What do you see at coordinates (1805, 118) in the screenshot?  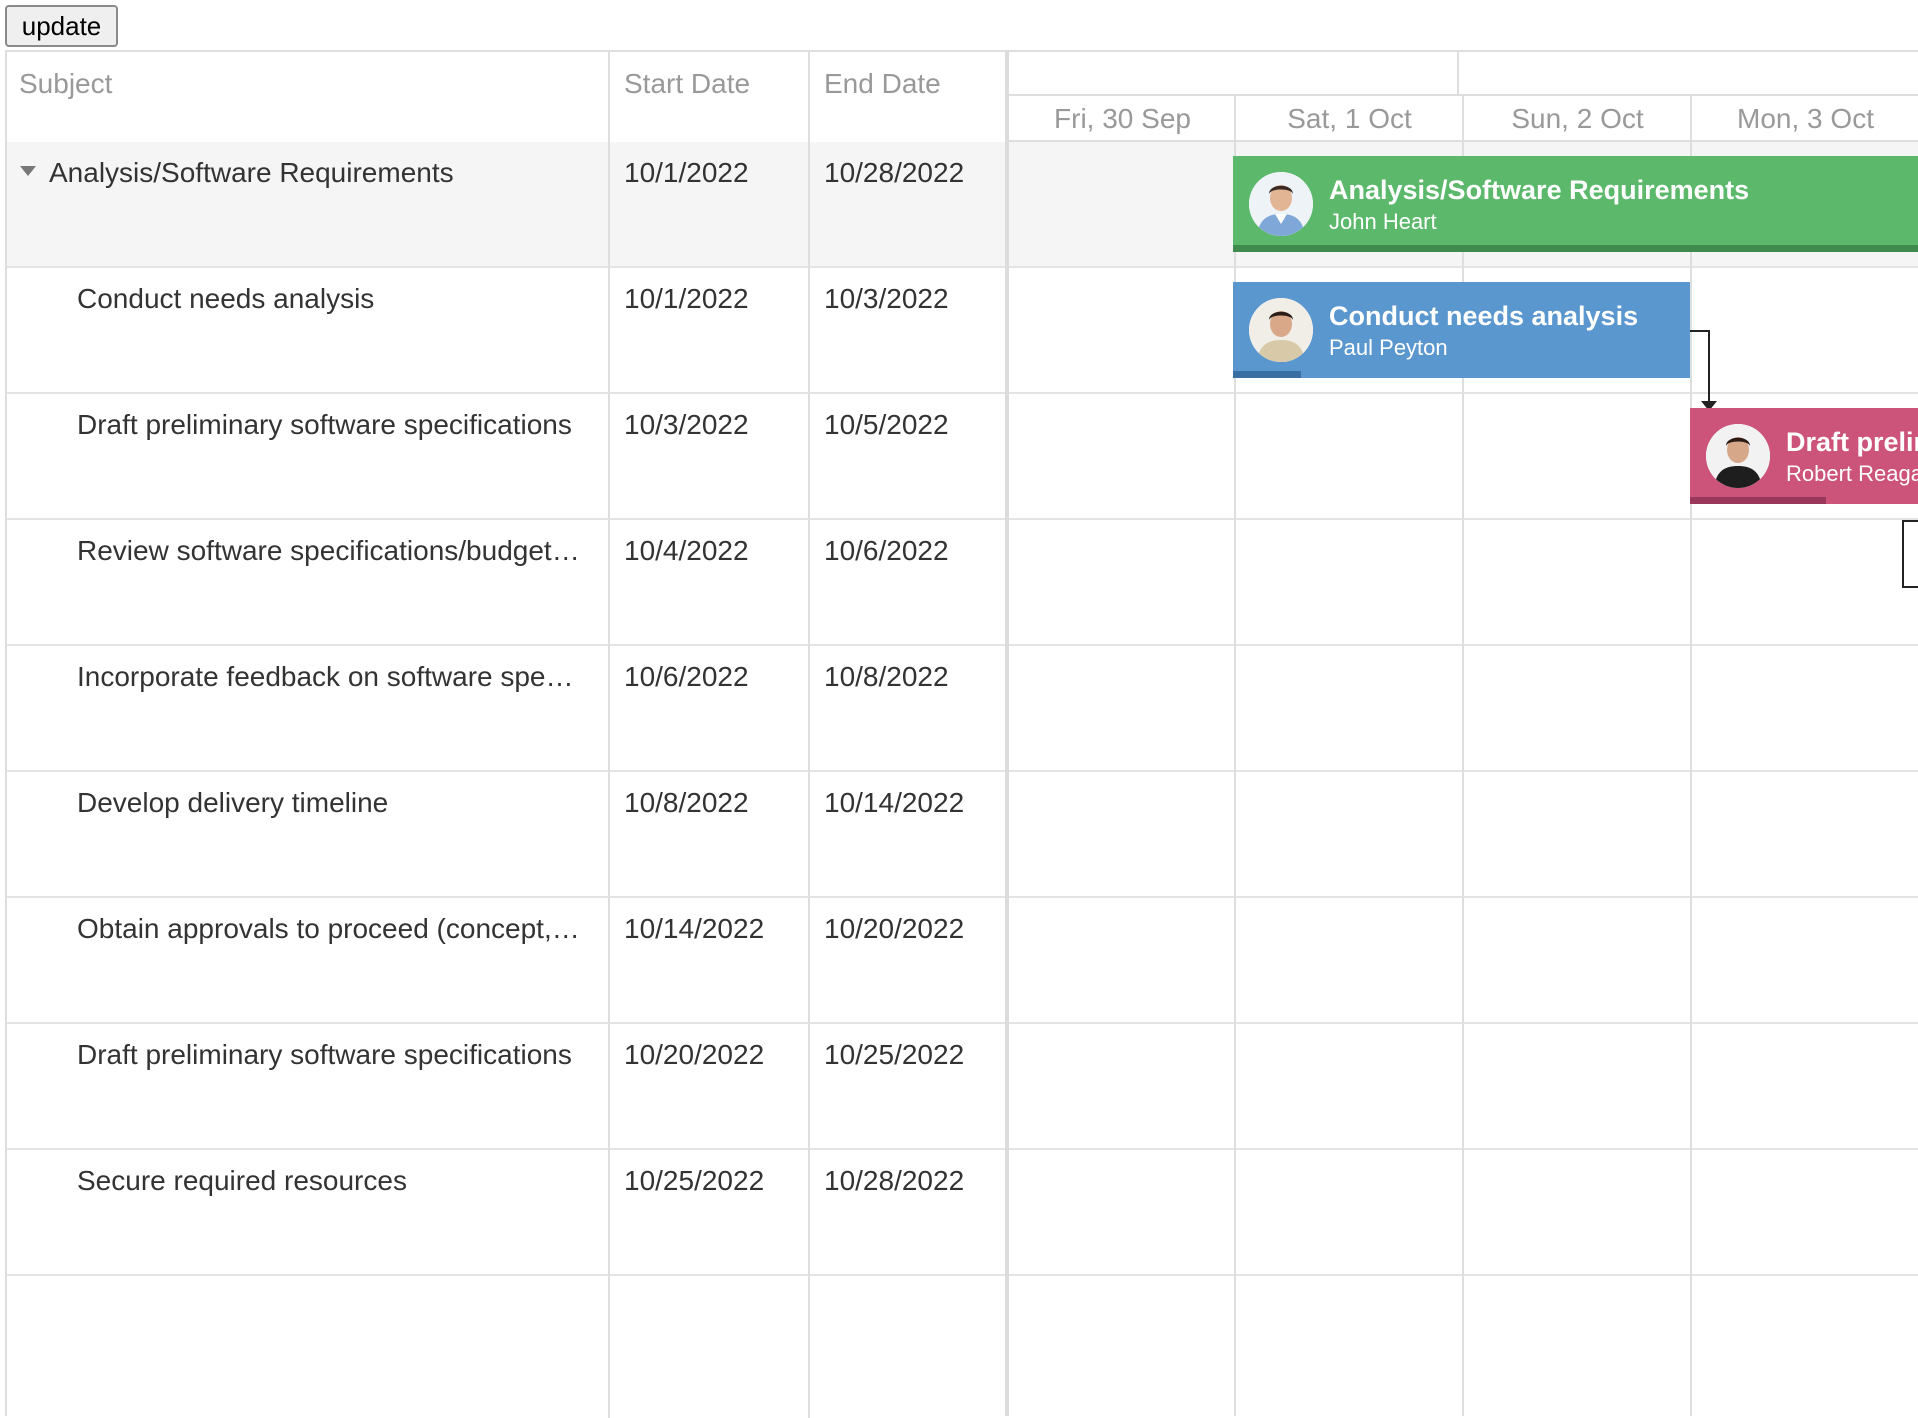 I see `day-header: Mon, 3 Oct` at bounding box center [1805, 118].